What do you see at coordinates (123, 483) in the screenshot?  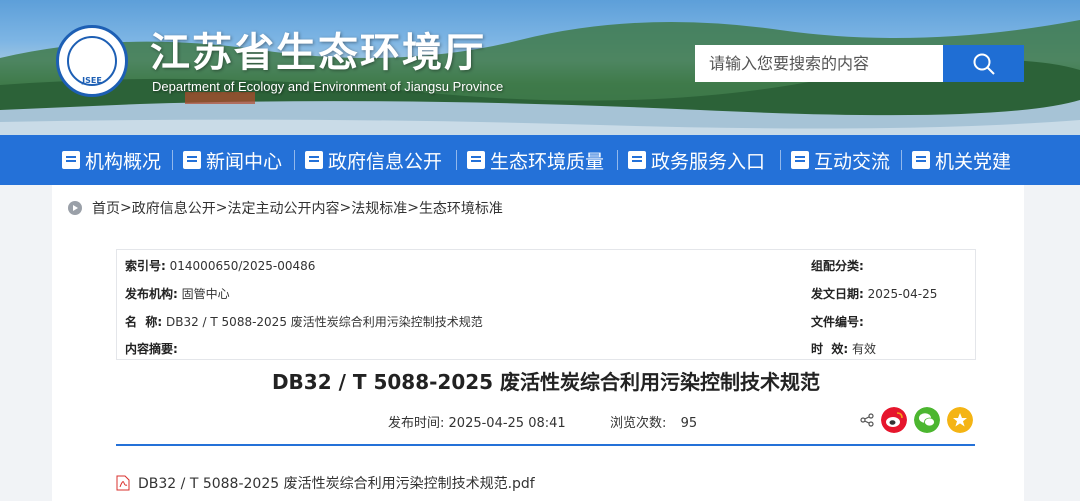 I see `pdf-file-icon` at bounding box center [123, 483].